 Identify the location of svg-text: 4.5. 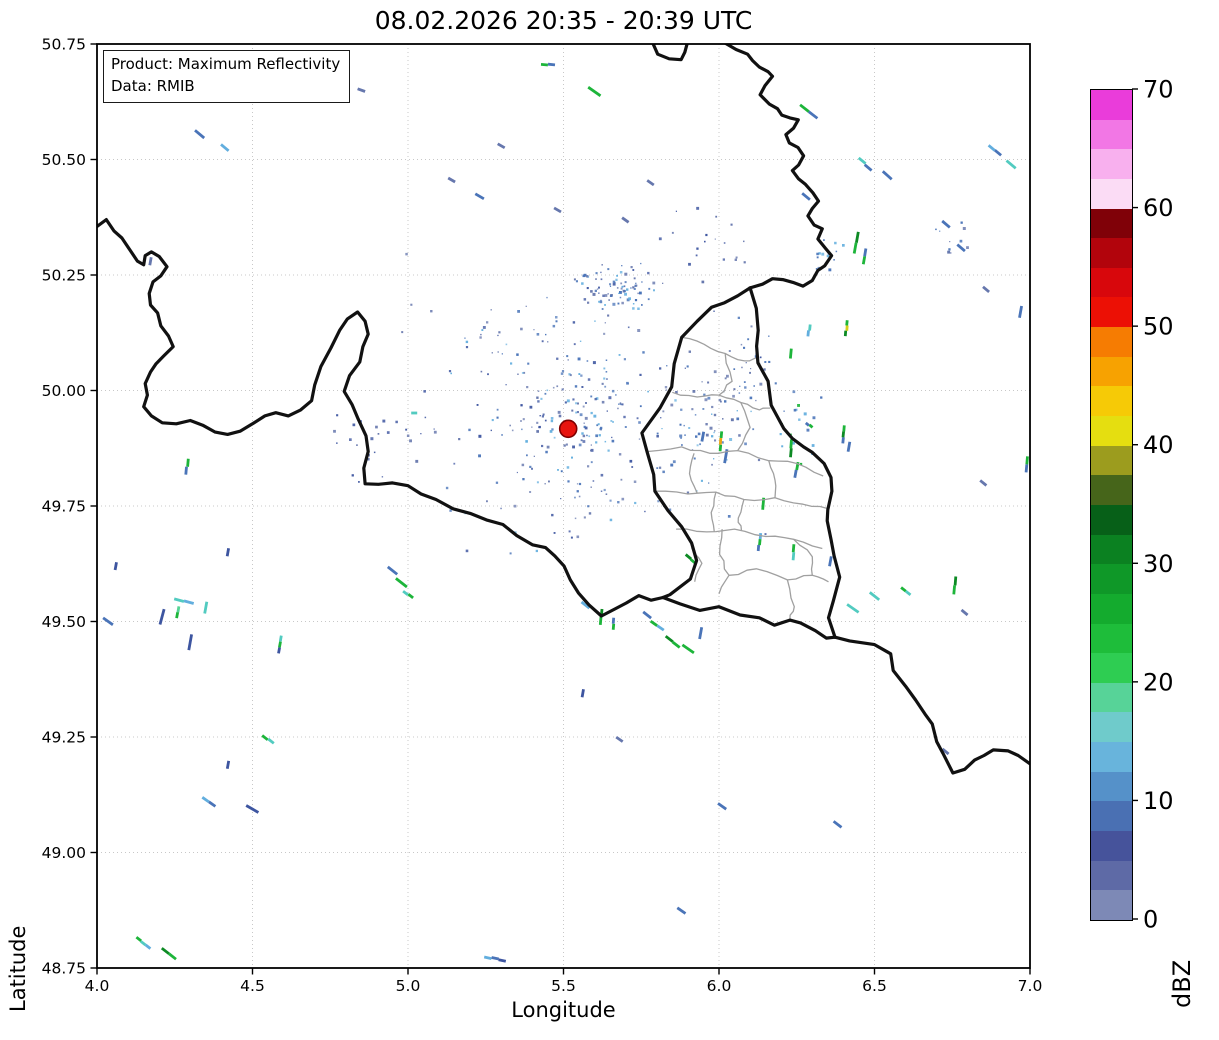
(252, 986).